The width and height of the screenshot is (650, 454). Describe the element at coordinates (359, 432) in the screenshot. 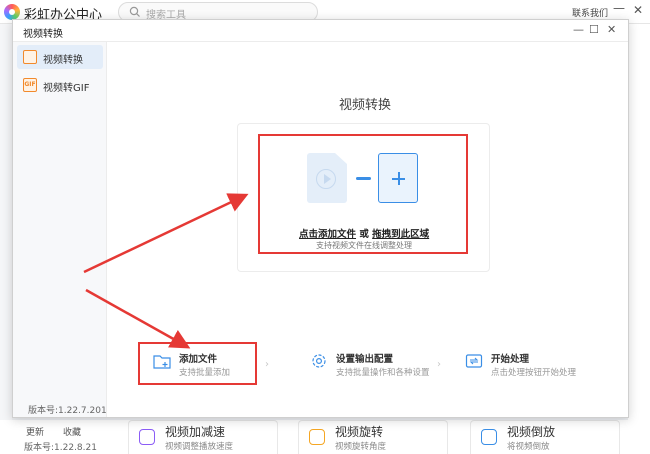

I see `tool-card-title: 视频旋转` at that location.